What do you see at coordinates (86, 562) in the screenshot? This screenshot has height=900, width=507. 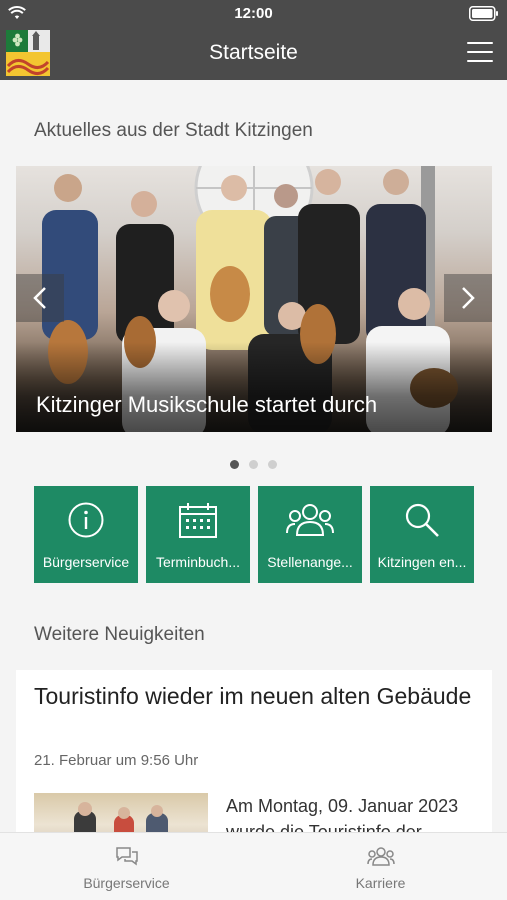 I see `quicklink-label: Bürgerservice` at bounding box center [86, 562].